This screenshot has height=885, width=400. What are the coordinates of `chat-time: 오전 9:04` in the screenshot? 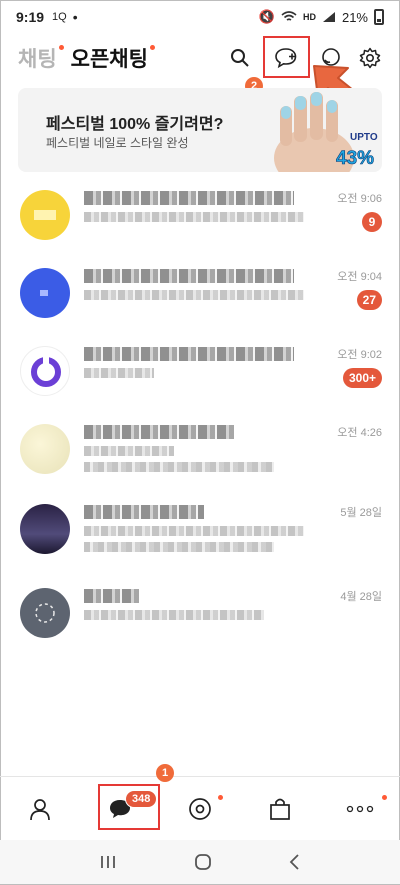 It's located at (359, 277).